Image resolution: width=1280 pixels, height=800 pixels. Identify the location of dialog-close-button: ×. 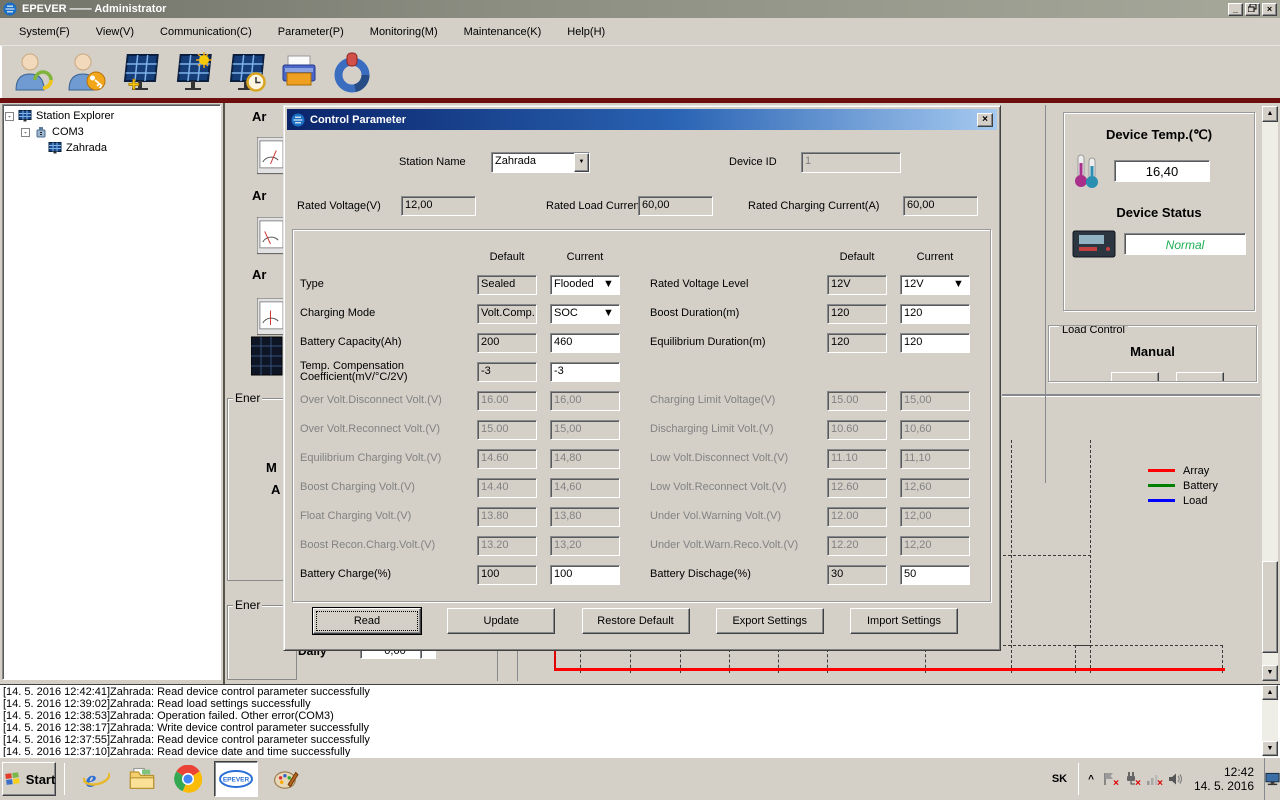
(985, 119).